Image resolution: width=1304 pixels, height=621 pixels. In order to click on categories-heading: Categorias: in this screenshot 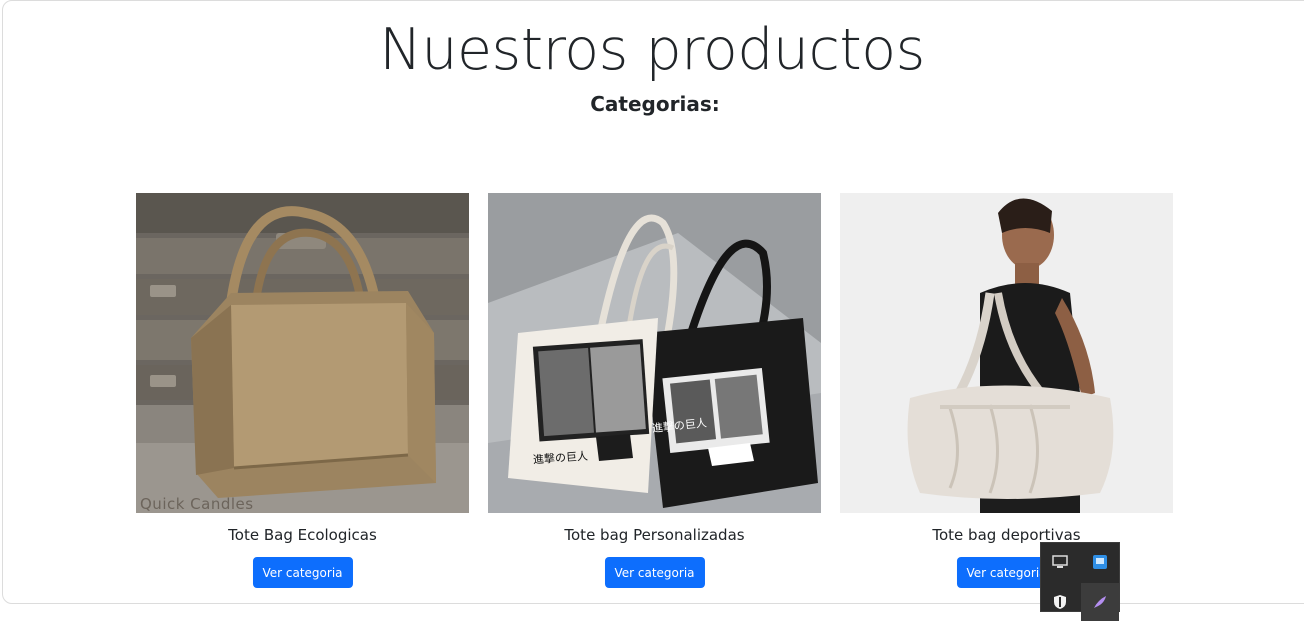, I will do `click(655, 104)`.